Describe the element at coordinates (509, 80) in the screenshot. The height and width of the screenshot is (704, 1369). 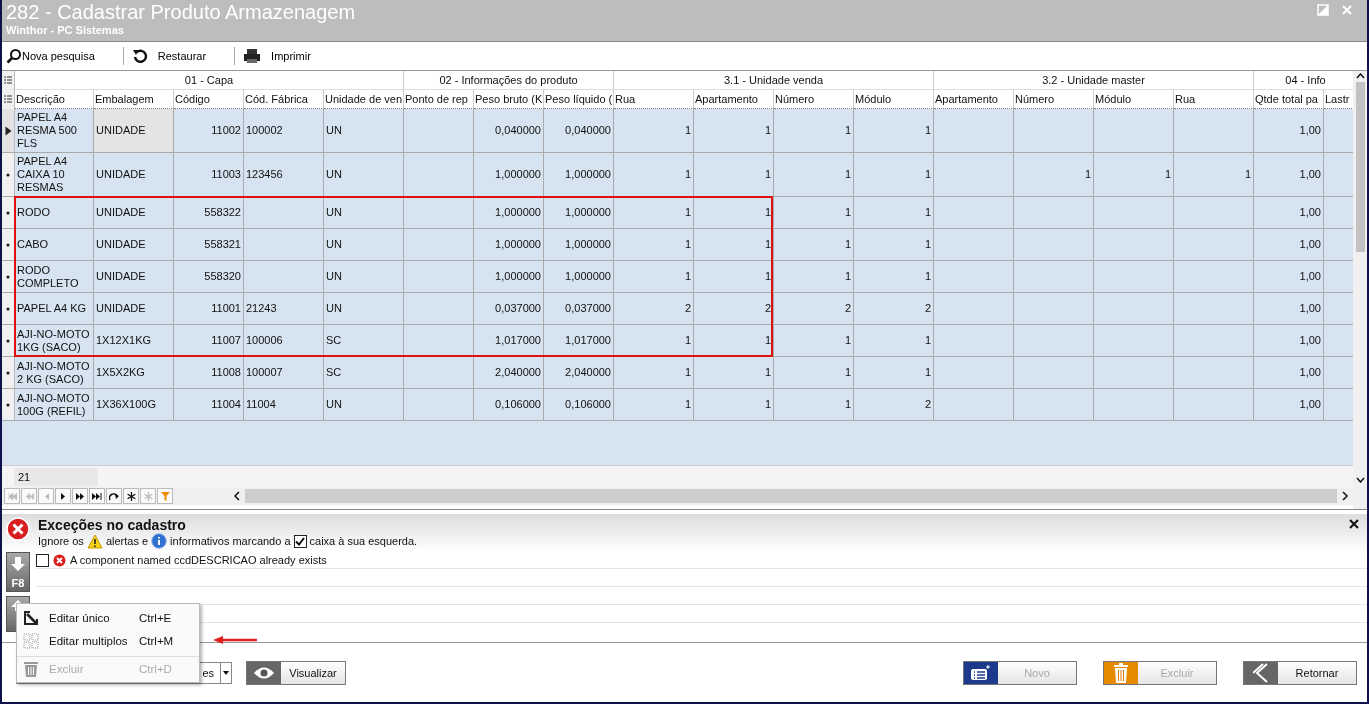
I see `column-group-header: 02 - Informações do produto` at that location.